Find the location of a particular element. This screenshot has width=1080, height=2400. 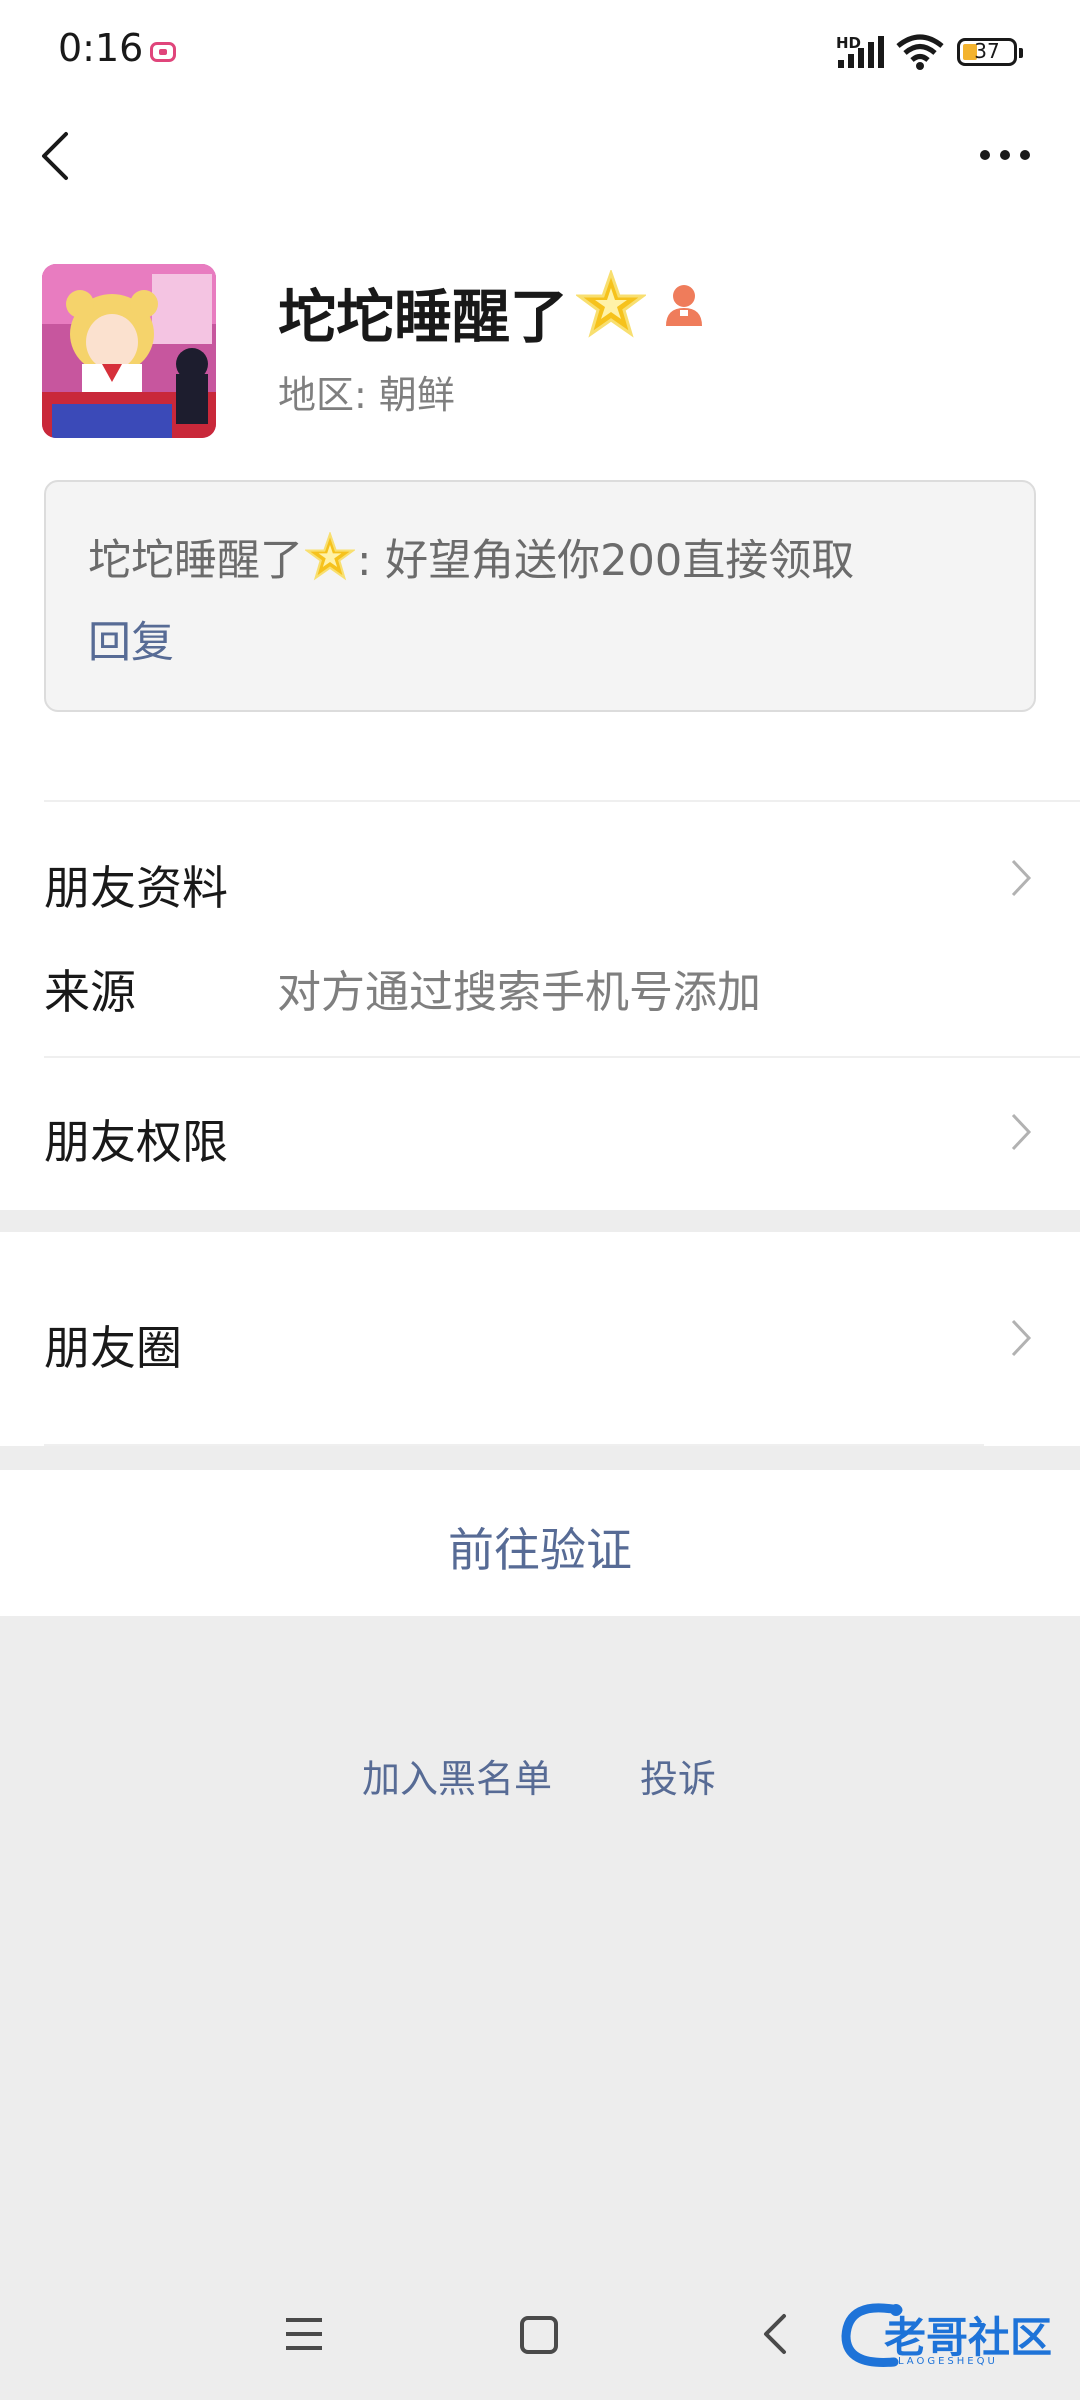

row-moments: 朋友圈 is located at coordinates (113, 1345).